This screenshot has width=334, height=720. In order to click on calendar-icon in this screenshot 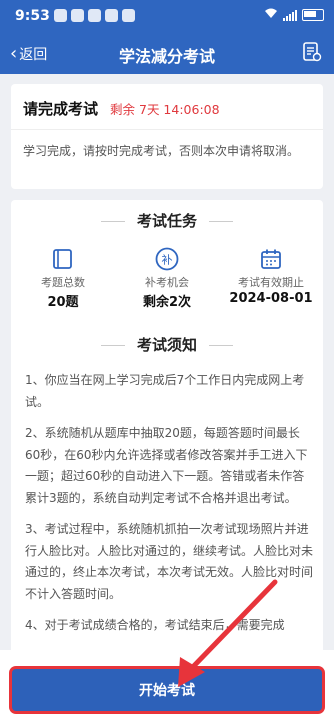, I will do `click(271, 259)`.